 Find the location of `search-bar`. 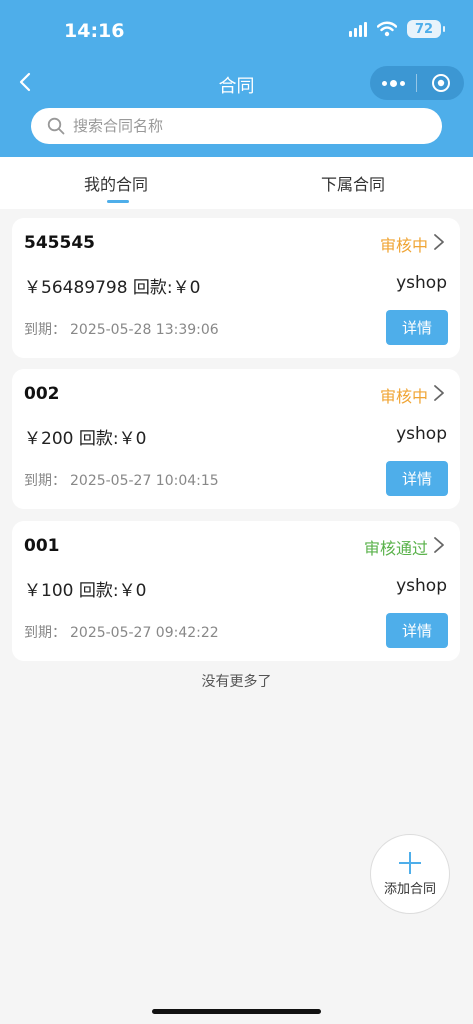

search-bar is located at coordinates (236, 126).